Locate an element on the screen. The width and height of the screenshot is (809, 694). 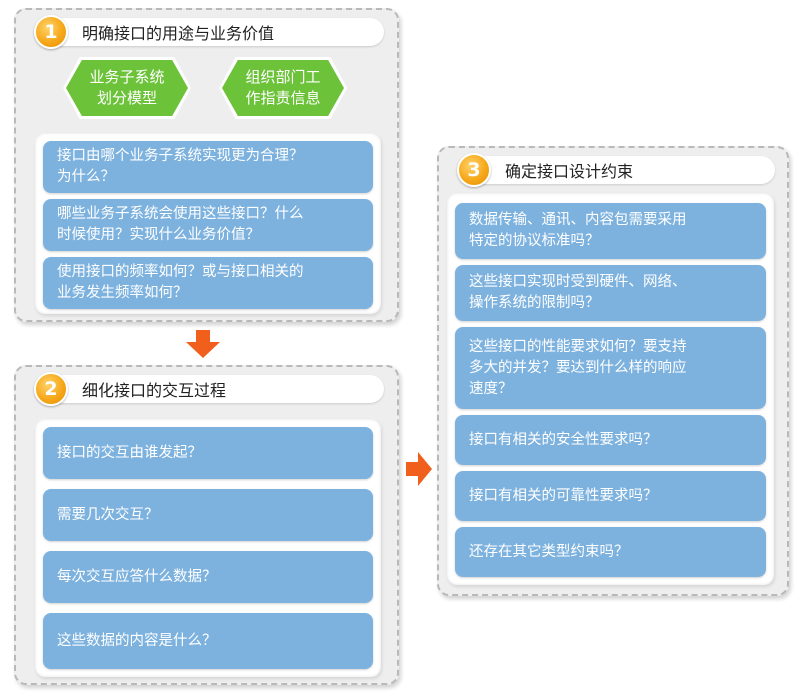
tag-organization-info: 组织部门工作指责信息 is located at coordinates (283, 88).